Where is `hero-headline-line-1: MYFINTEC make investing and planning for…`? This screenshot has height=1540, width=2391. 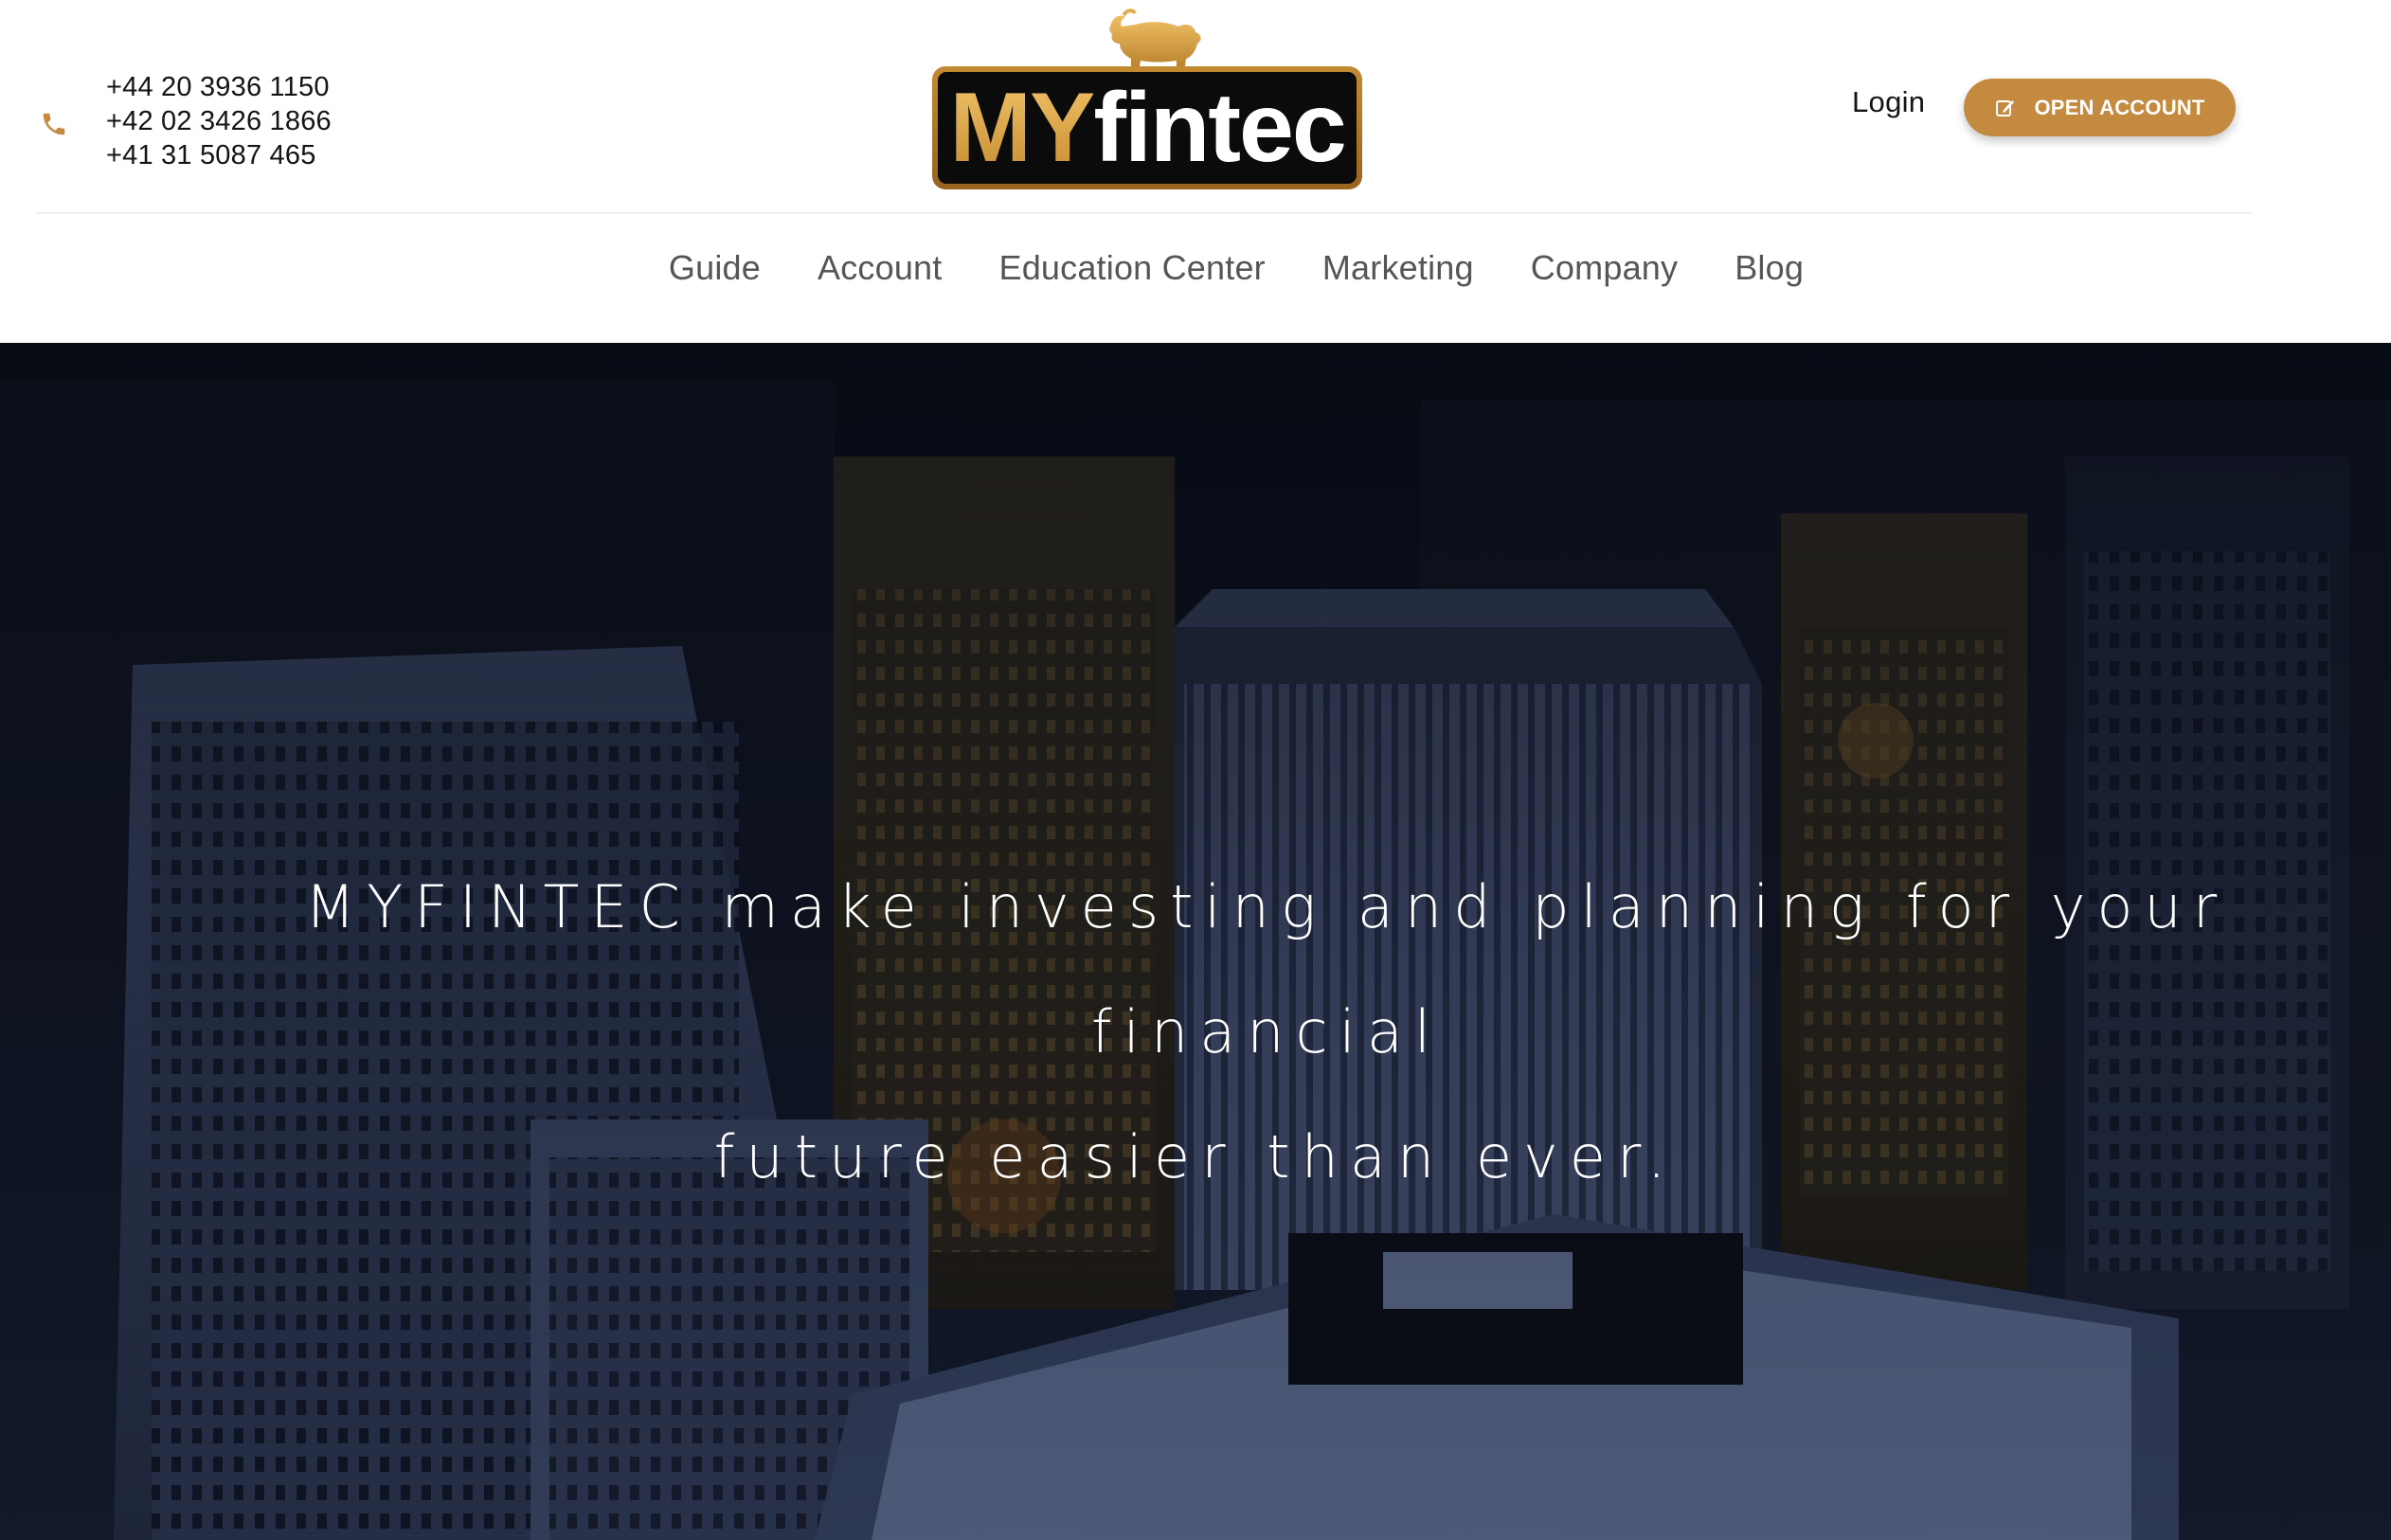
hero-headline-line-1: MYFINTEC make investing and planning for… is located at coordinates (1266, 969).